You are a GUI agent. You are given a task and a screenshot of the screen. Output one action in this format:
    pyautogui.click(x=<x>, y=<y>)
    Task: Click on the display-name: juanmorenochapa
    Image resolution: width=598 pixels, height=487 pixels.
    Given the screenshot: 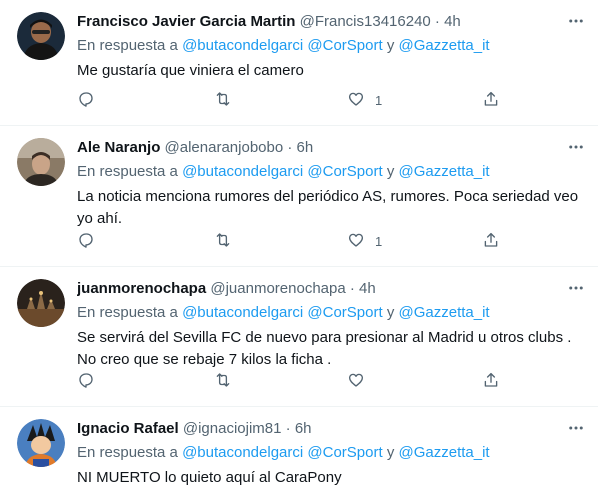 What is the action you would take?
    pyautogui.click(x=141, y=288)
    